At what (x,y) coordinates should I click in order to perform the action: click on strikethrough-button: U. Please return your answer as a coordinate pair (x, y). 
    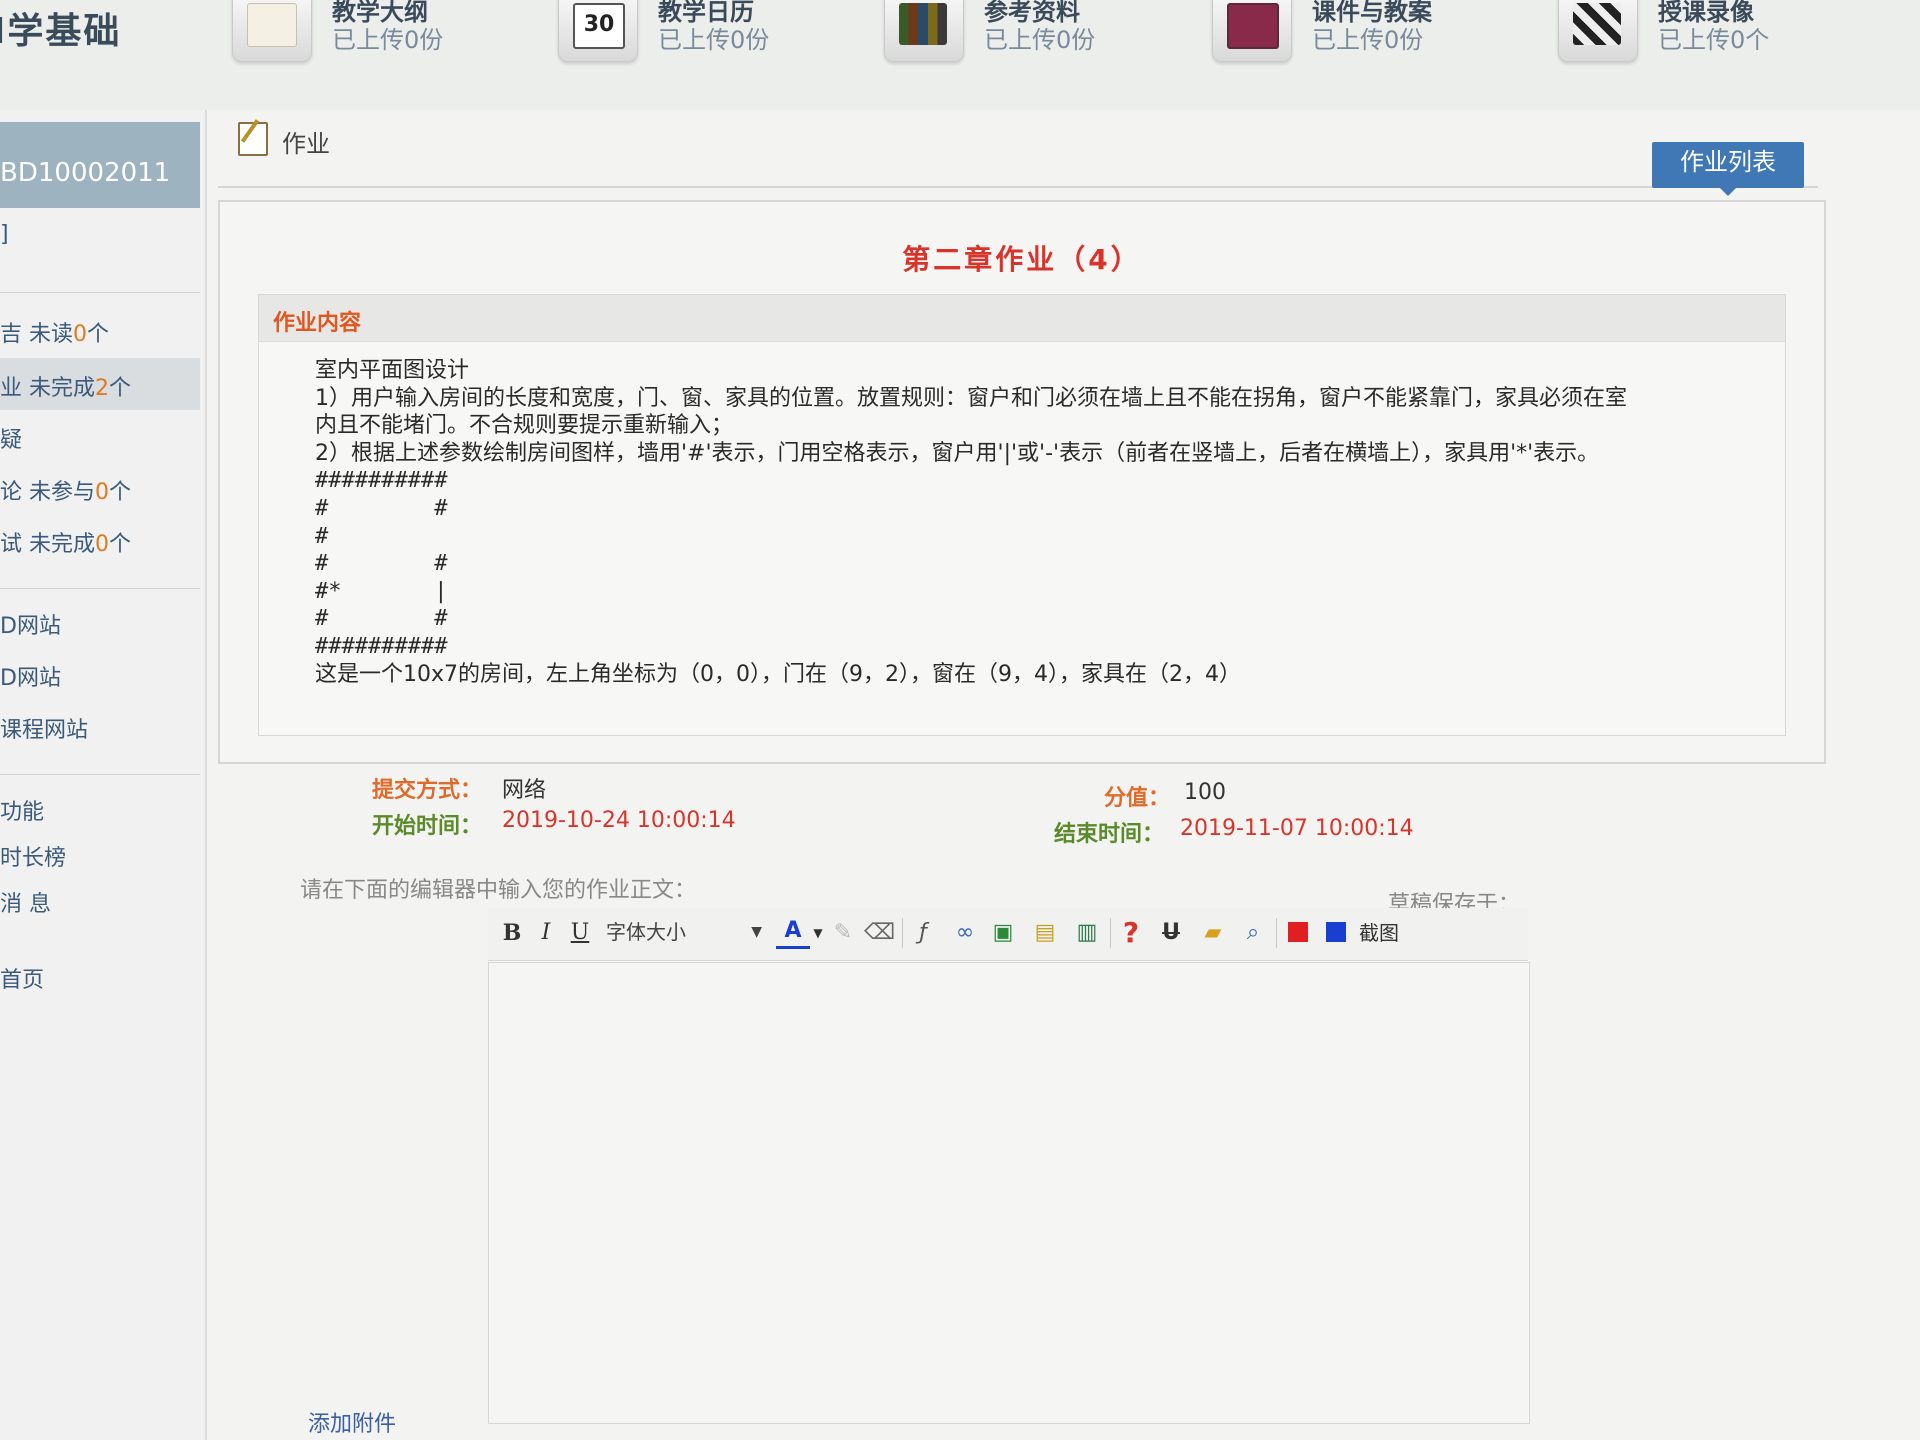
    Looking at the image, I should click on (1171, 933).